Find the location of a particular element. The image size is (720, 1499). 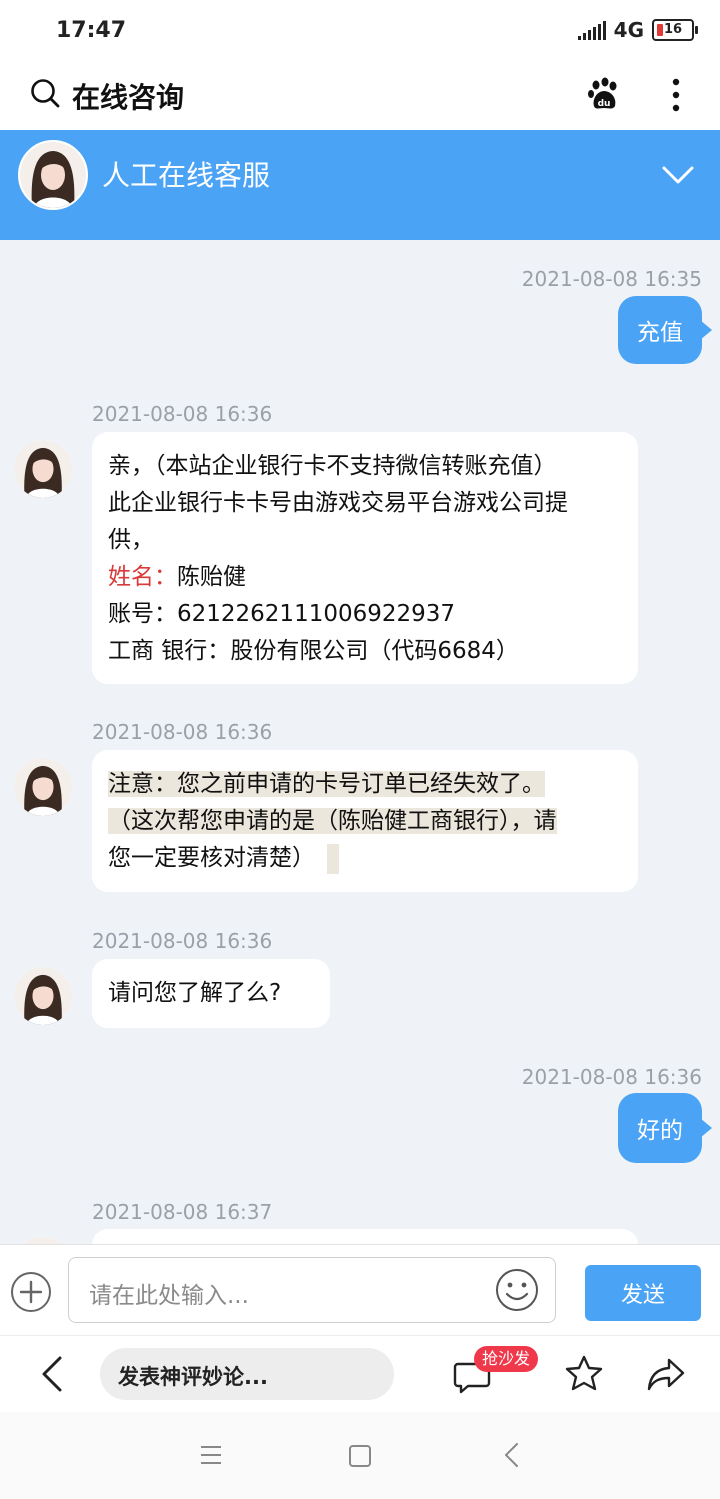

message-bubble-incoming is located at coordinates (365, 1236).